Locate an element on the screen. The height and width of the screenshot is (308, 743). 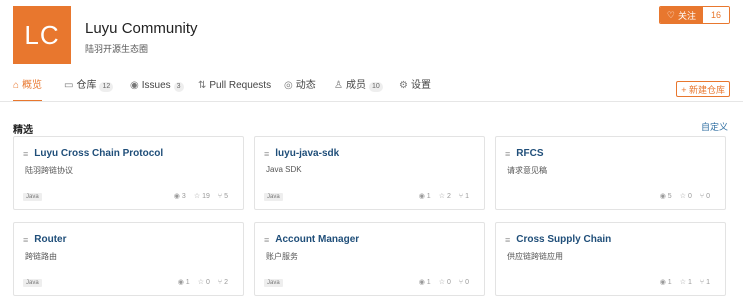
repo-card-title: ≡ RFCS is located at coordinates (524, 153).